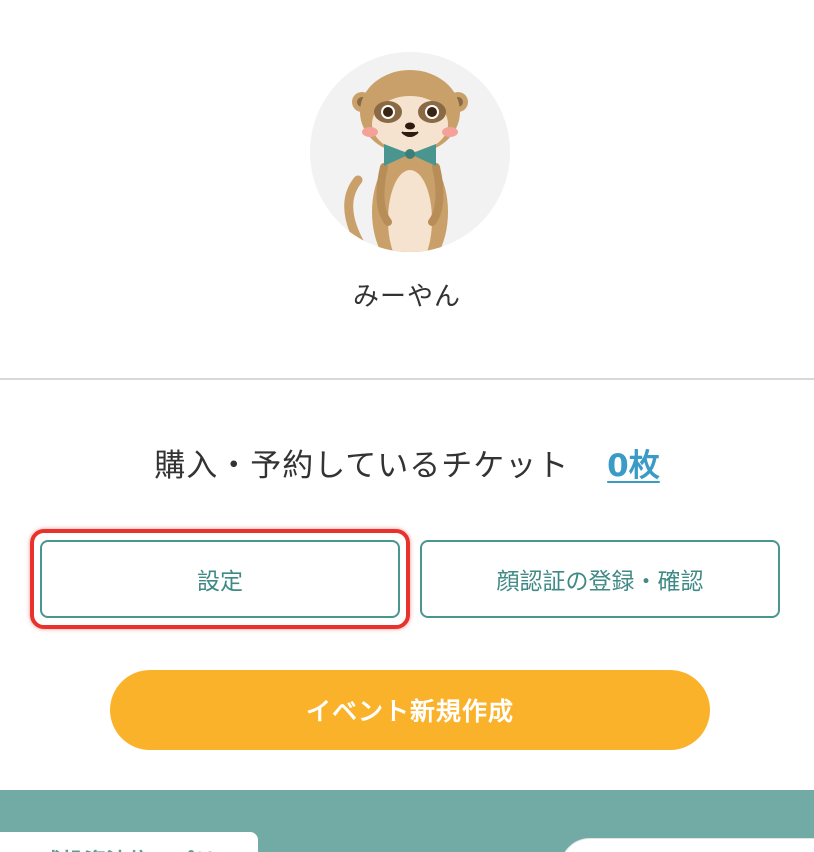 This screenshot has height=852, width=814. I want to click on face-auth-button-label: 顔認証の登録・確認, so click(600, 582).